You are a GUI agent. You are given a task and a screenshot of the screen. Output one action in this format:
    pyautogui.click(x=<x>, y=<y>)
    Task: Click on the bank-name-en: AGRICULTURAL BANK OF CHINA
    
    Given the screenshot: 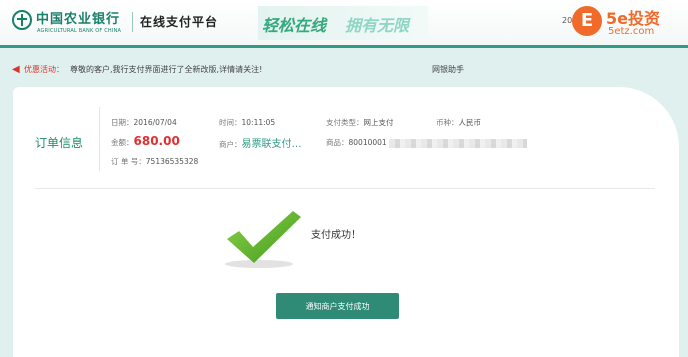 What is the action you would take?
    pyautogui.click(x=79, y=31)
    